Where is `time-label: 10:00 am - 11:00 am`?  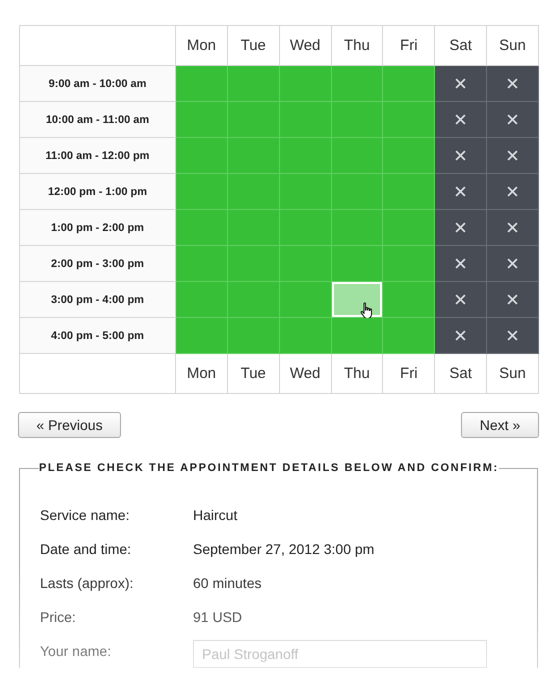 time-label: 10:00 am - 11:00 am is located at coordinates (98, 120).